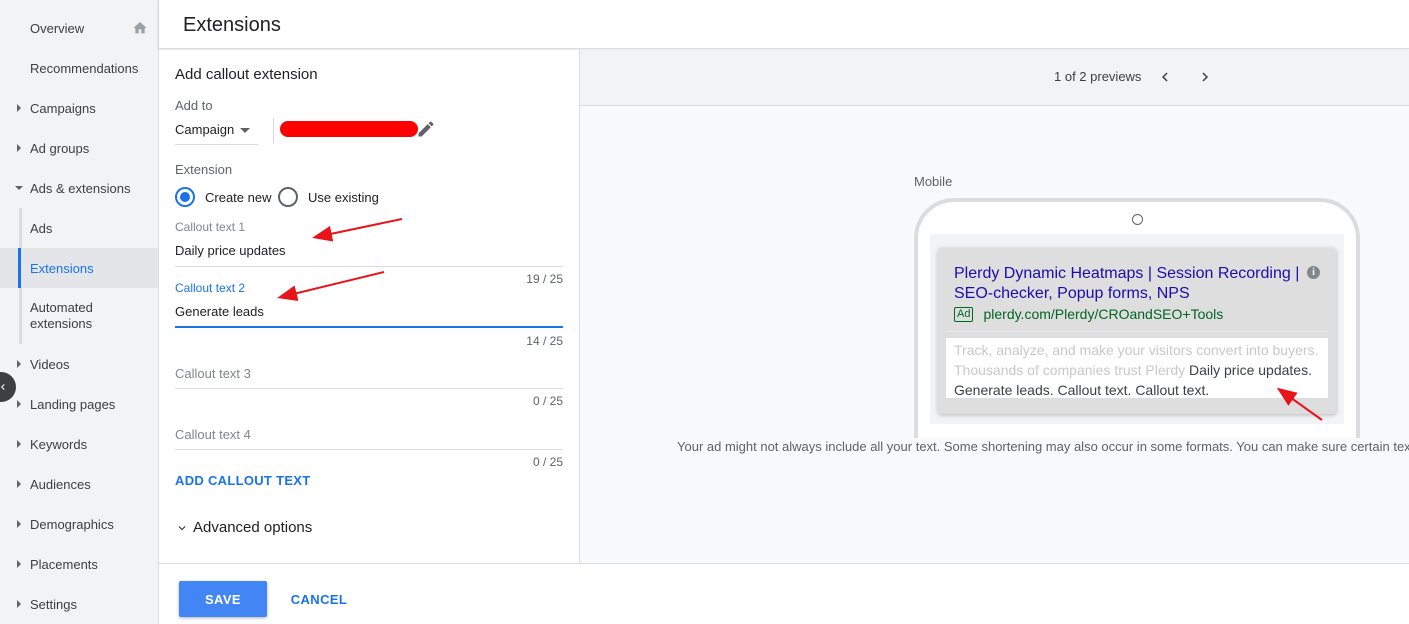 The height and width of the screenshot is (624, 1409). What do you see at coordinates (1103, 314) in the screenshot?
I see `ad-display-url: plerdy.com/Plerdy/CROandSEO+Tools` at bounding box center [1103, 314].